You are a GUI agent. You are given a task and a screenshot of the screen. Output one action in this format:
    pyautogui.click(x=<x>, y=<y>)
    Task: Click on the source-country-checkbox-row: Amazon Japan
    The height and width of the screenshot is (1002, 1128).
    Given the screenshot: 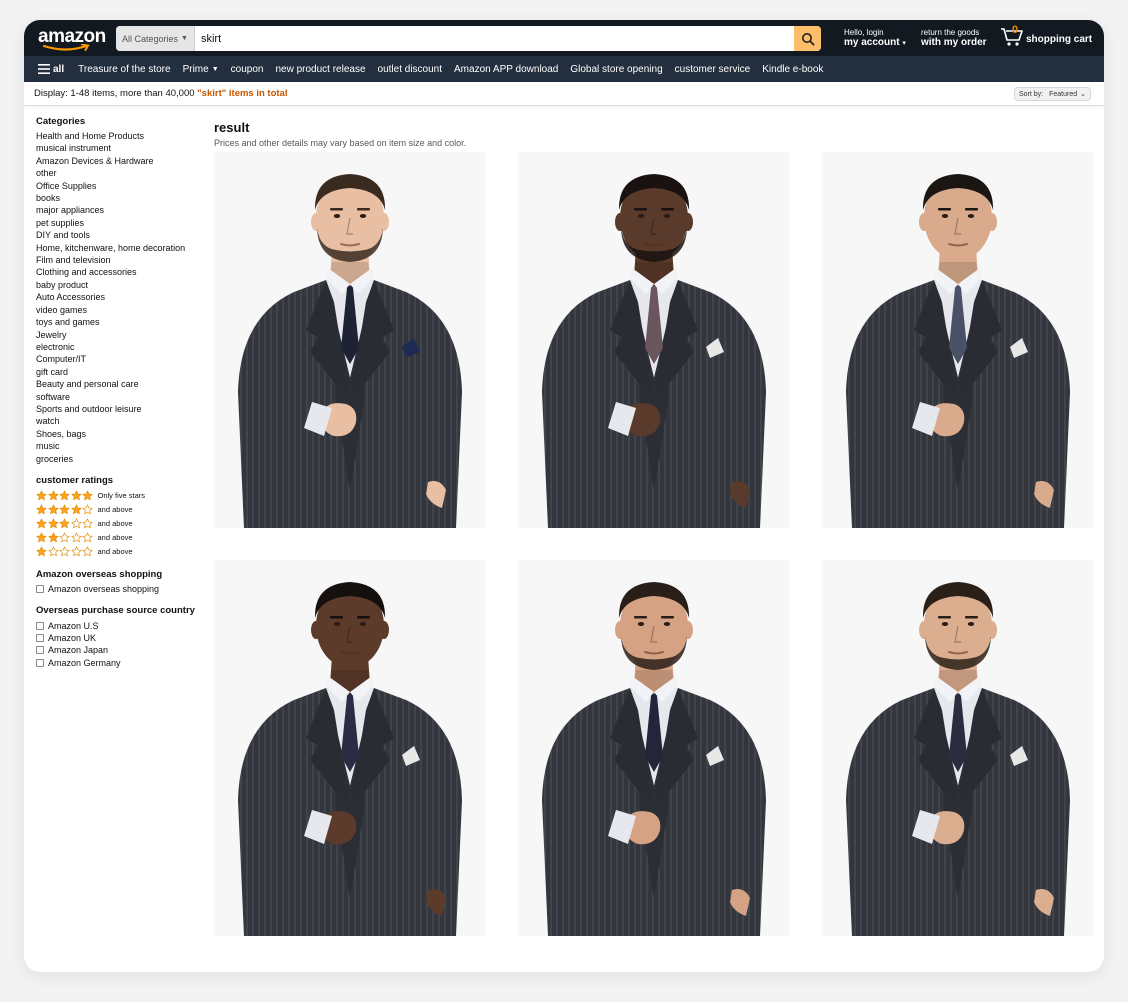 What is the action you would take?
    pyautogui.click(x=126, y=650)
    